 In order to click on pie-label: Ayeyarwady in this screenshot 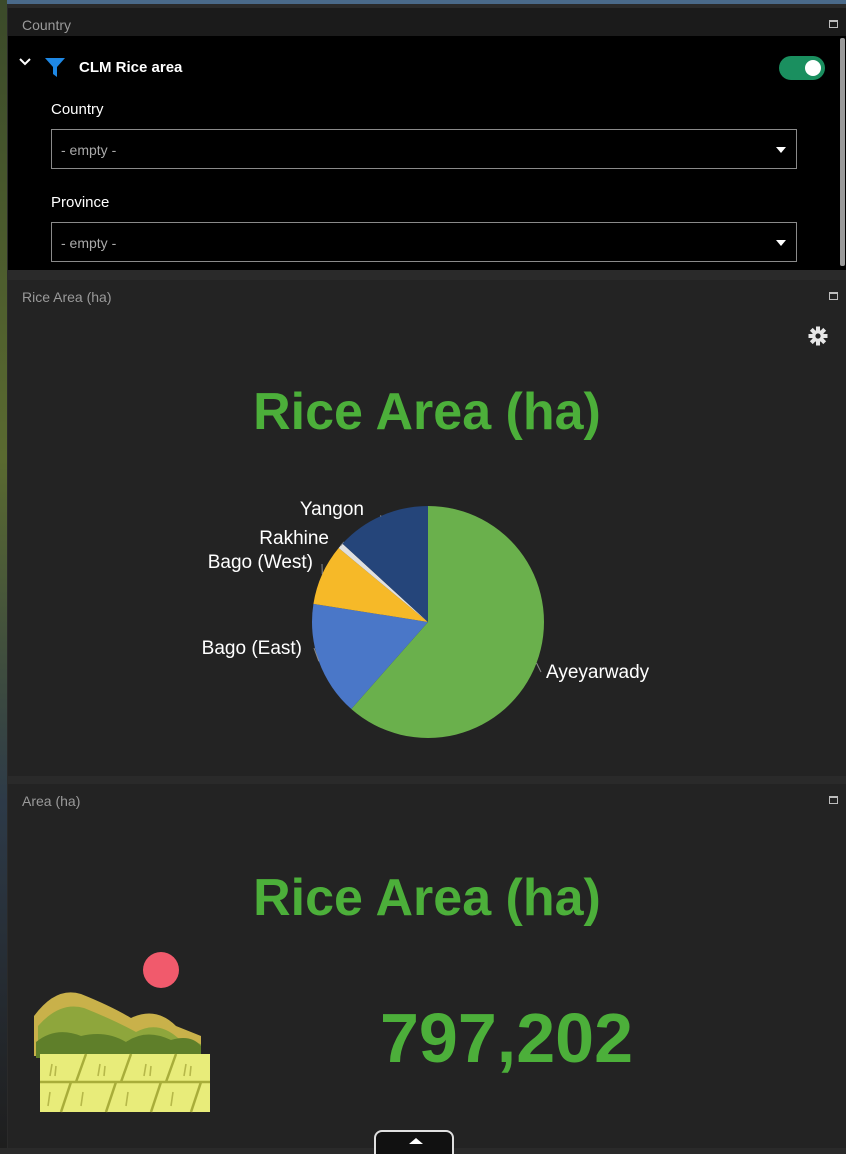, I will do `click(598, 672)`.